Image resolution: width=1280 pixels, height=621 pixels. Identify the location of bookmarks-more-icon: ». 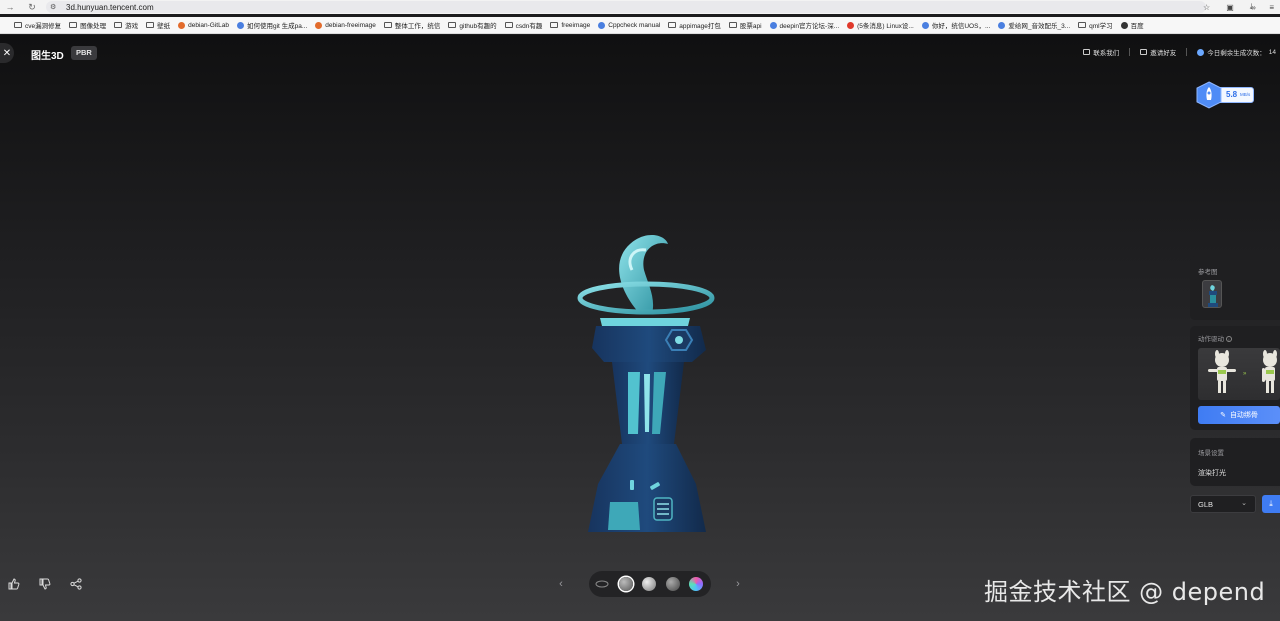
(1254, 7).